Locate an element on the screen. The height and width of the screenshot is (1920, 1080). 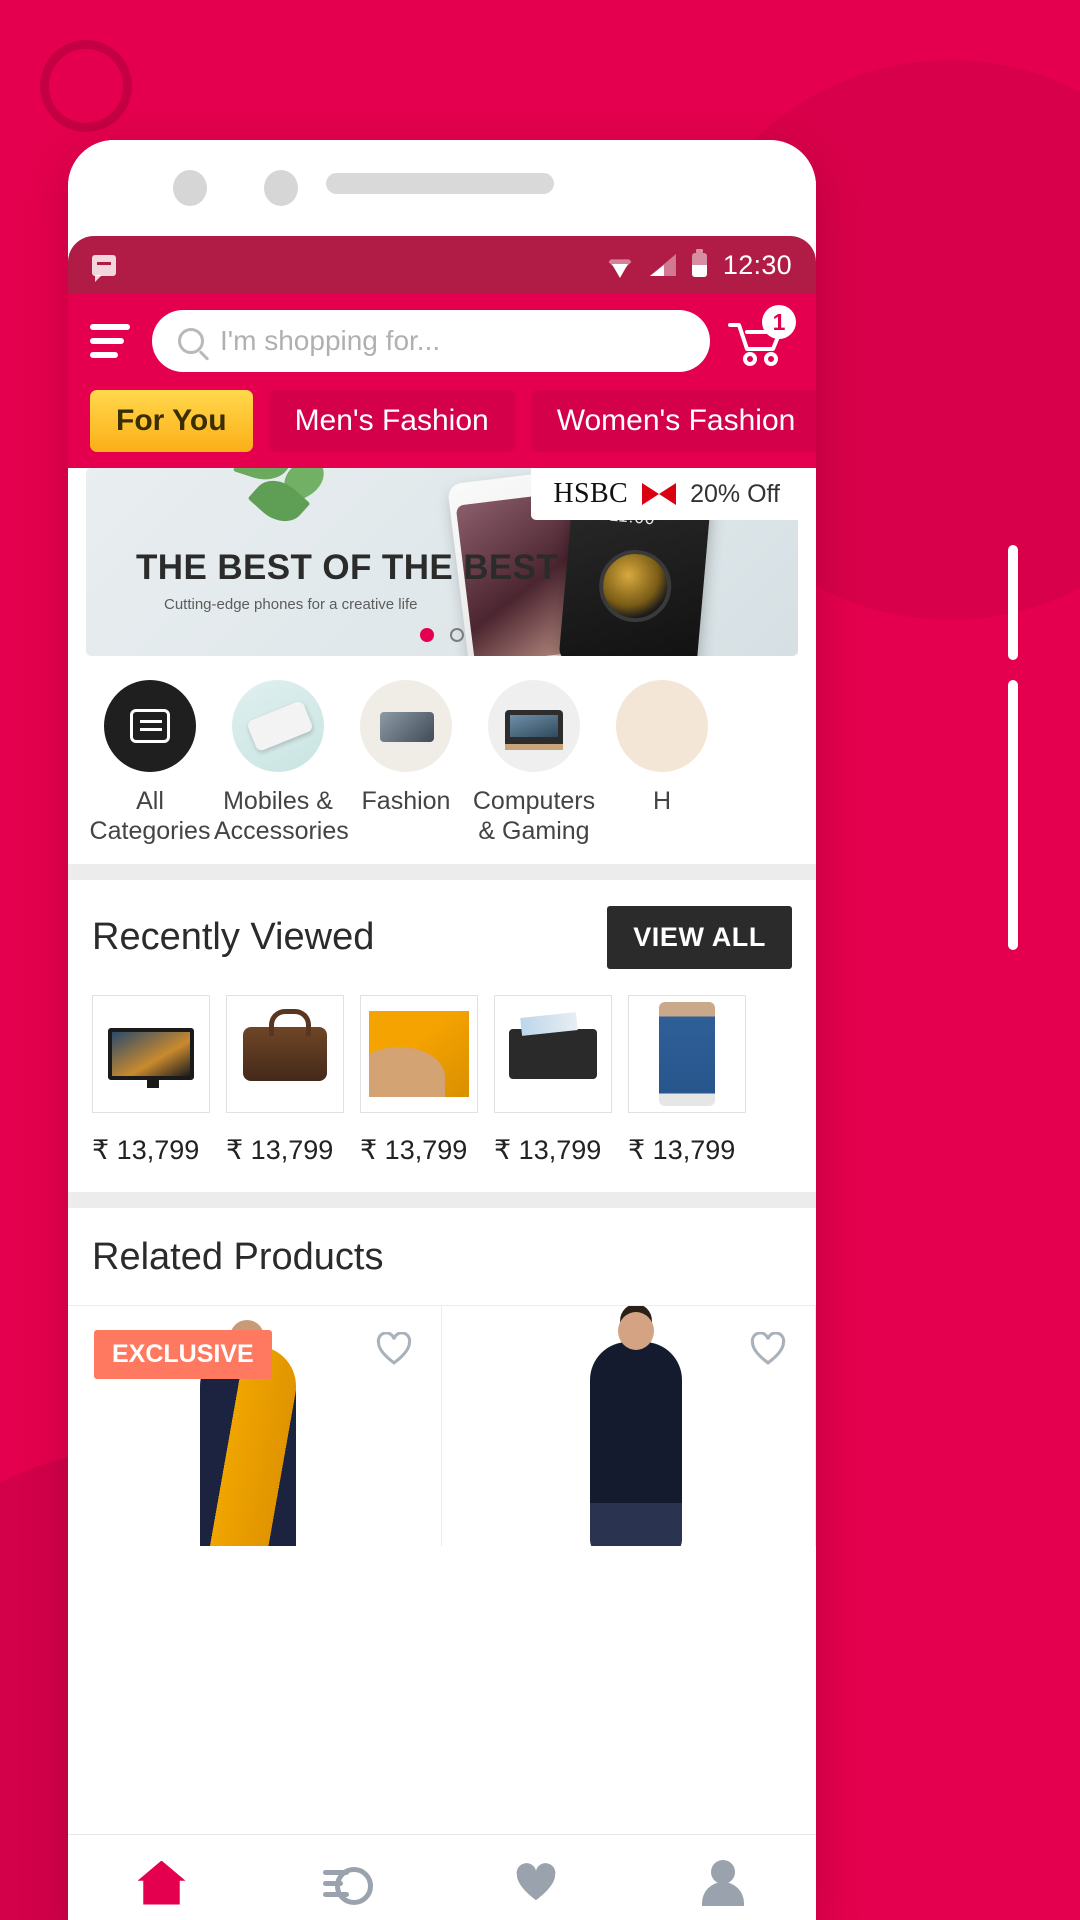
user-icon is located at coordinates (723, 1882).